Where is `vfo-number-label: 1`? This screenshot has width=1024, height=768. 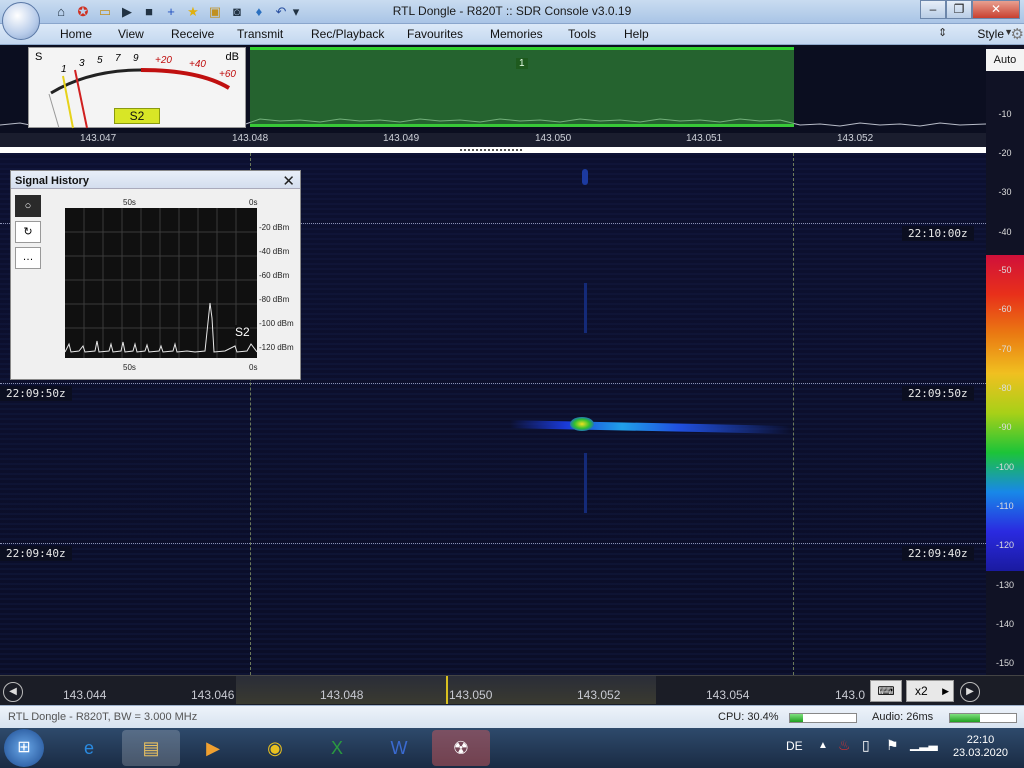 vfo-number-label: 1 is located at coordinates (522, 63).